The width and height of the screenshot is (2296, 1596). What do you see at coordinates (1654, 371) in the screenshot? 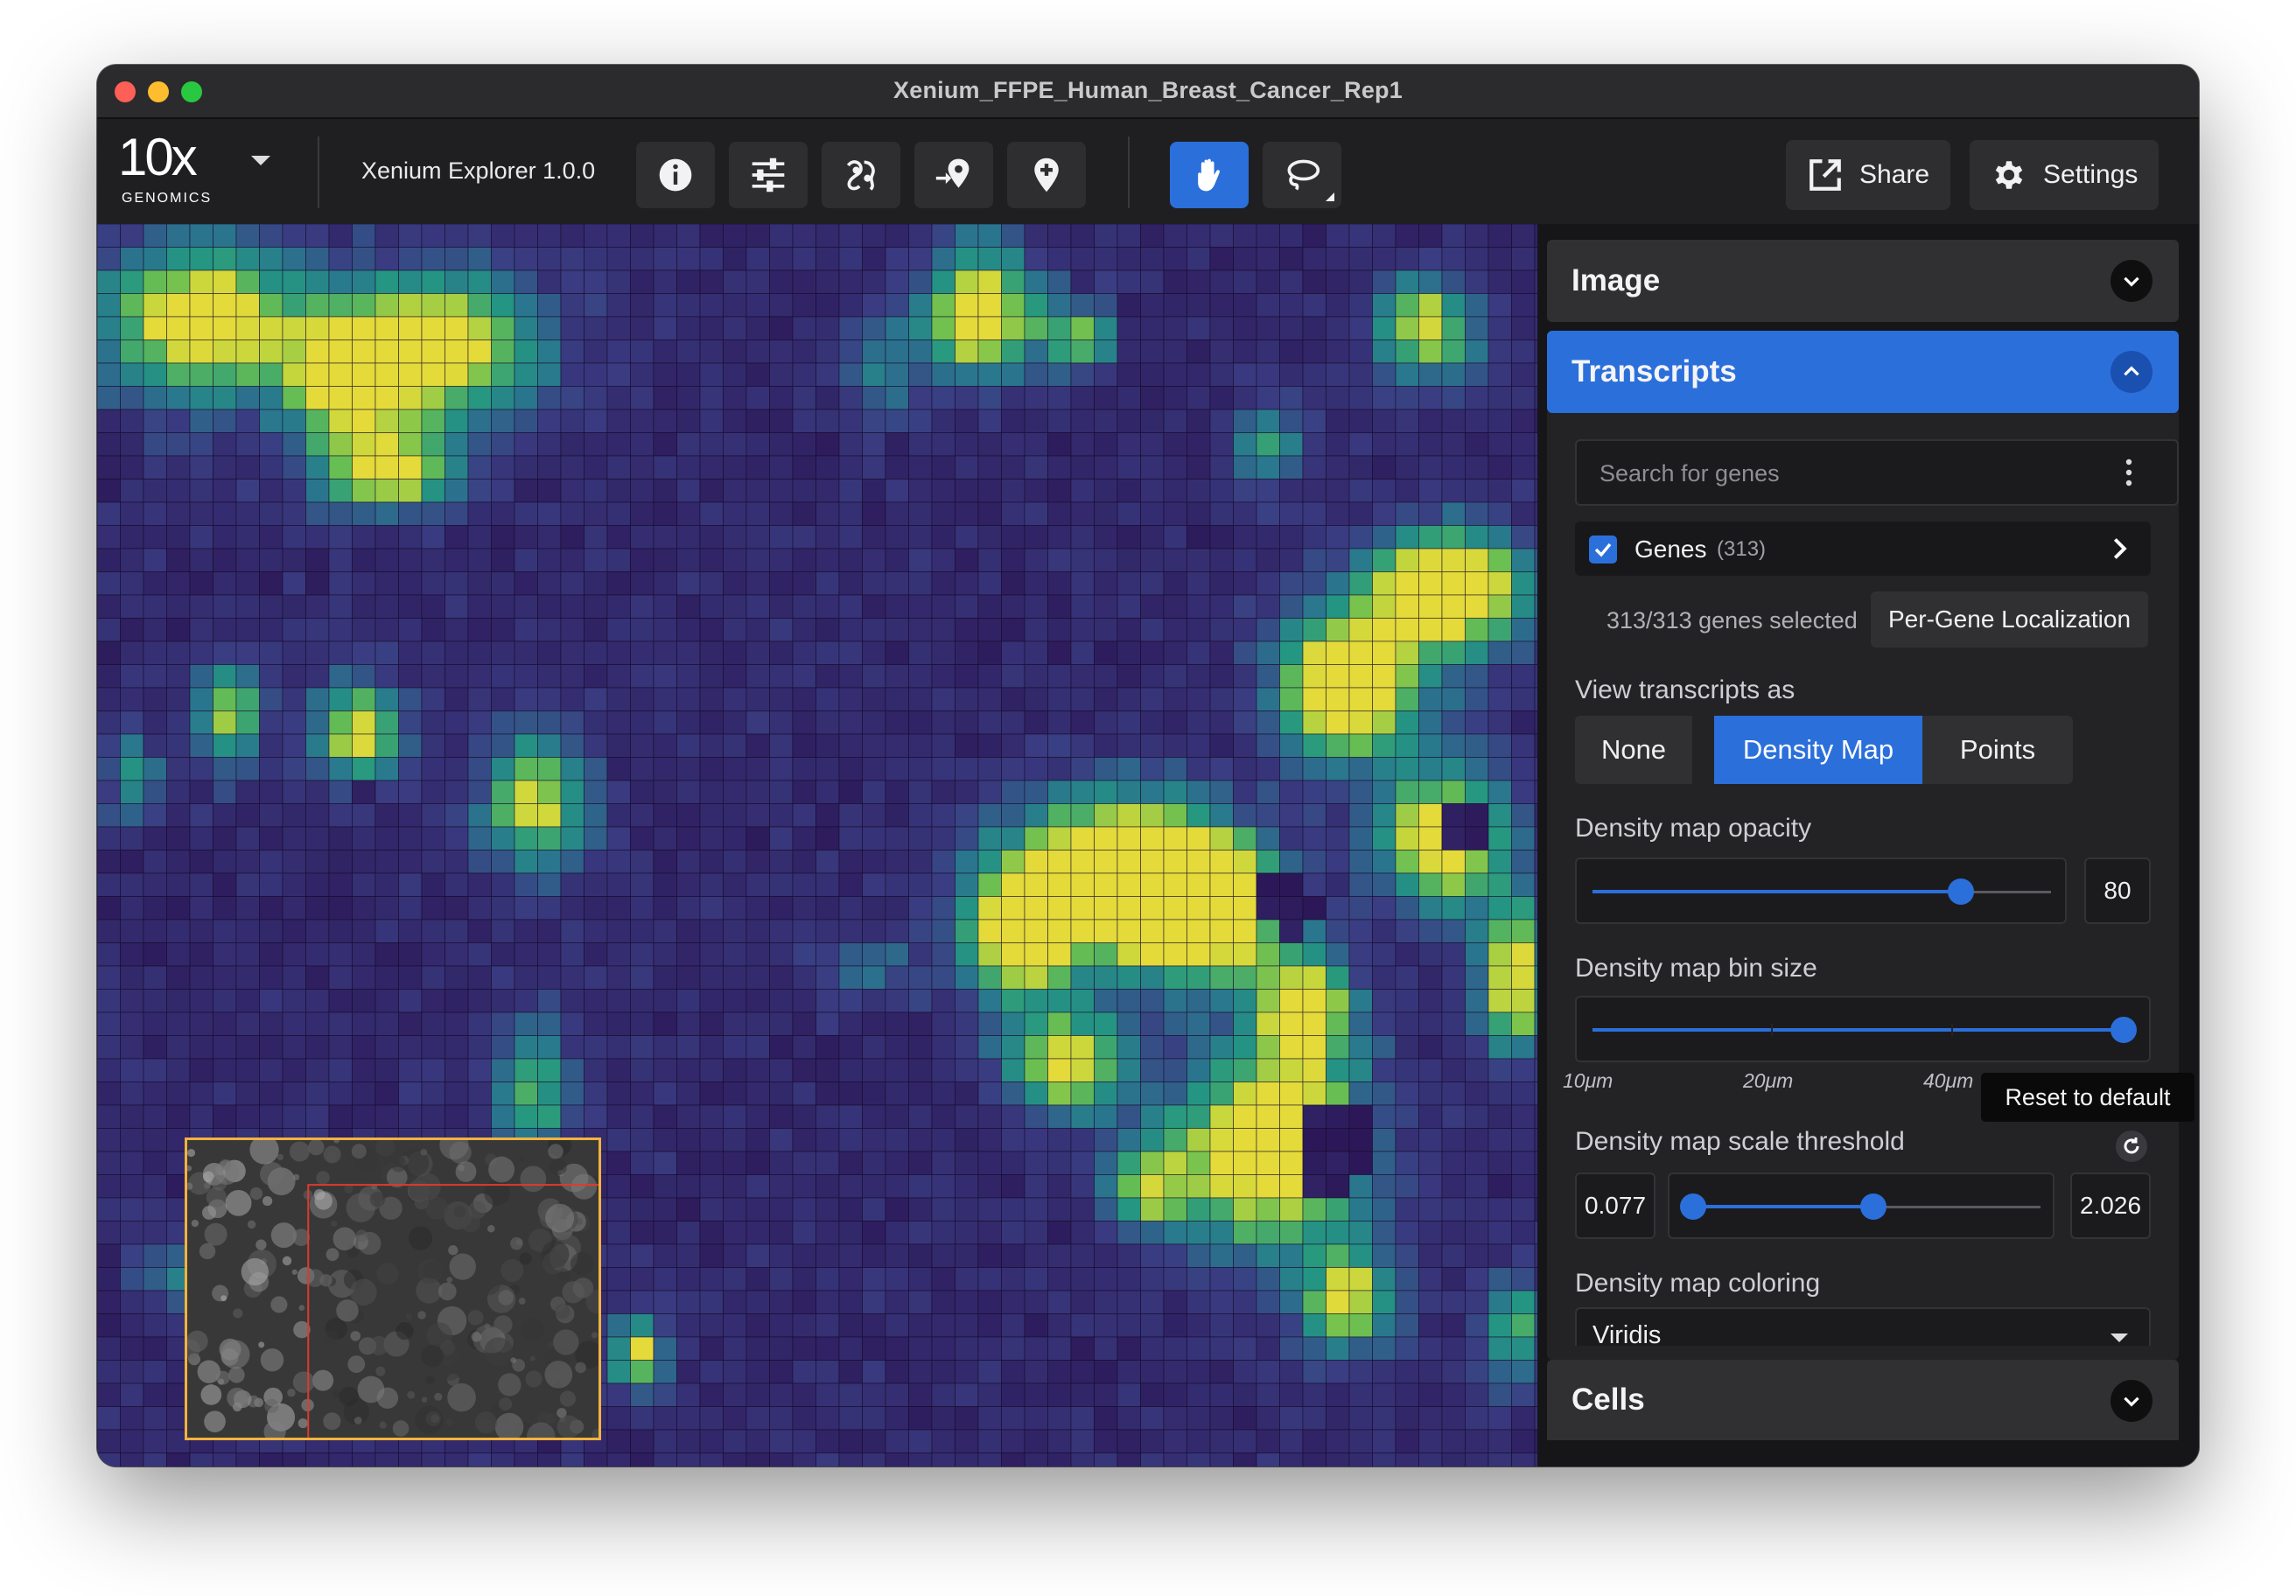
I see `transcripts-section-title: Transcripts` at bounding box center [1654, 371].